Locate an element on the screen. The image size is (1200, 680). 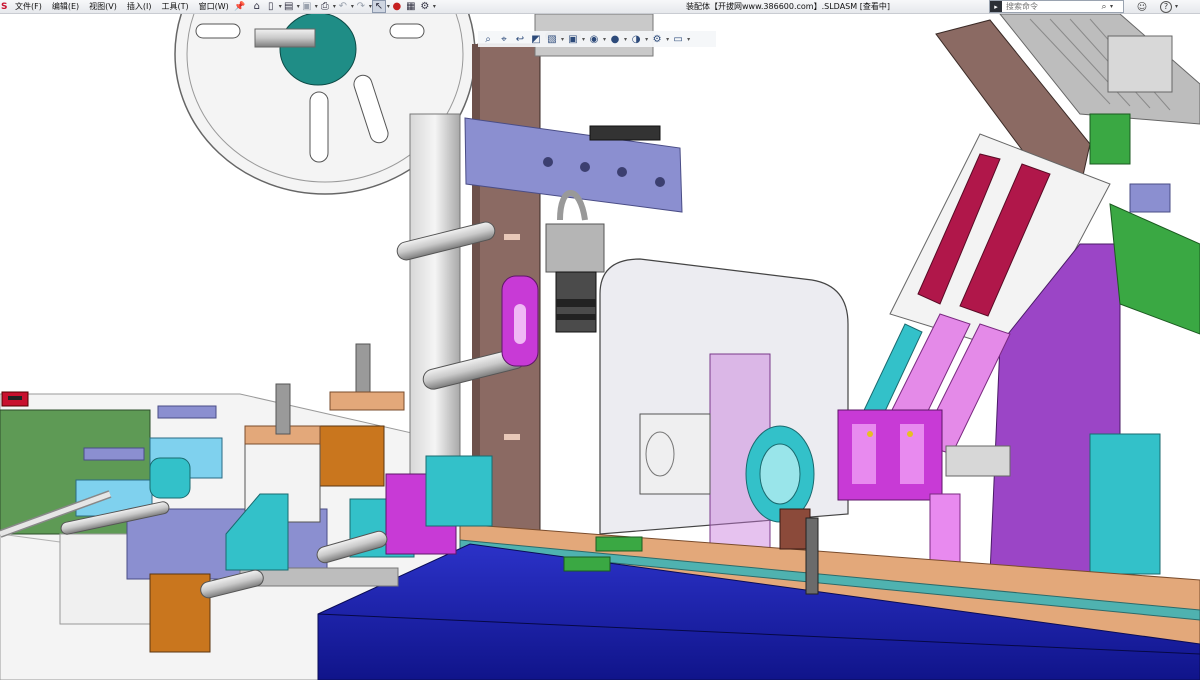
hide-show-icon: ◉ is located at coordinates (594, 39).